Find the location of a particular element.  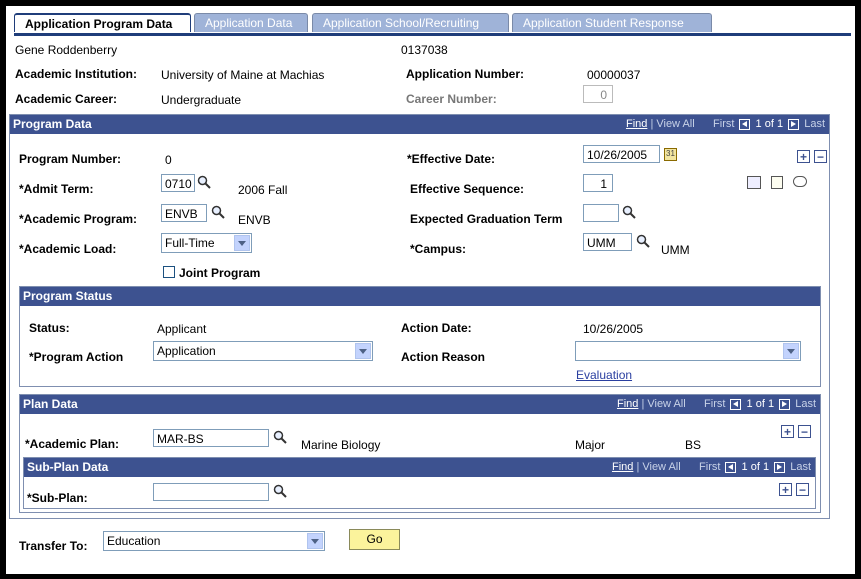

program-action-value: Application is located at coordinates (186, 351).